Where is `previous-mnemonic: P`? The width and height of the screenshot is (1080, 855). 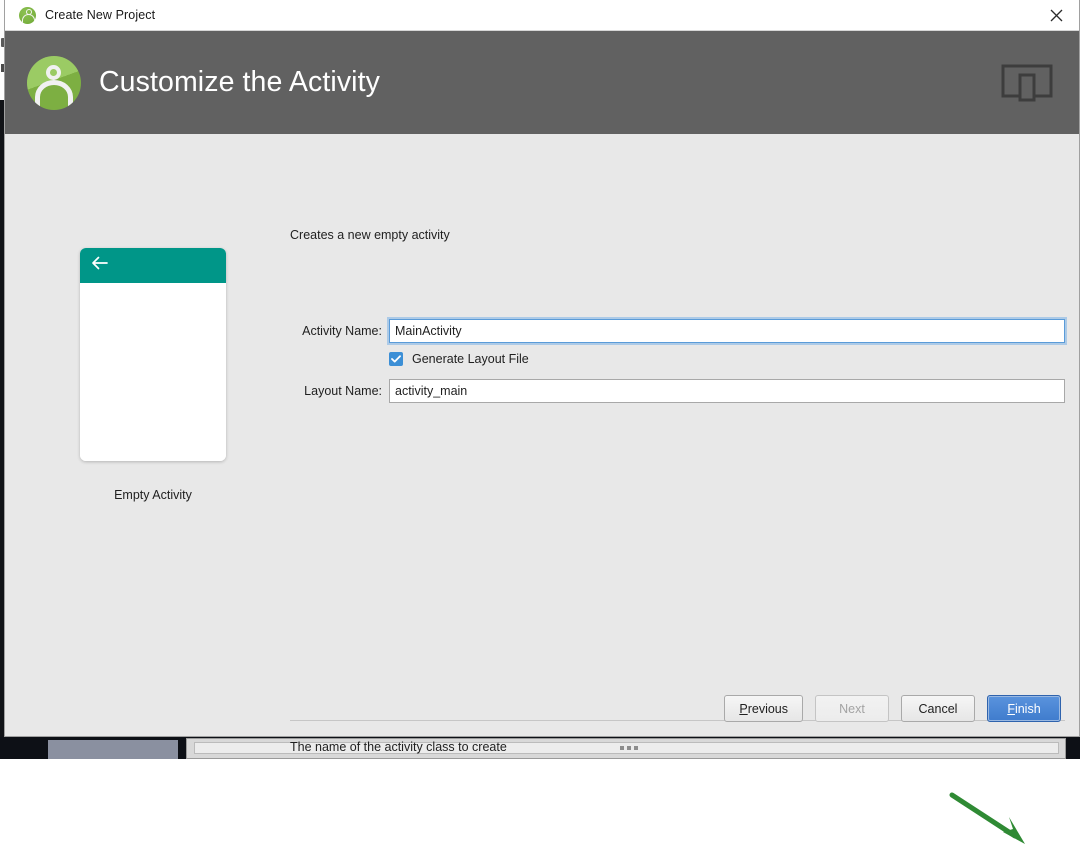
previous-mnemonic: P is located at coordinates (743, 709).